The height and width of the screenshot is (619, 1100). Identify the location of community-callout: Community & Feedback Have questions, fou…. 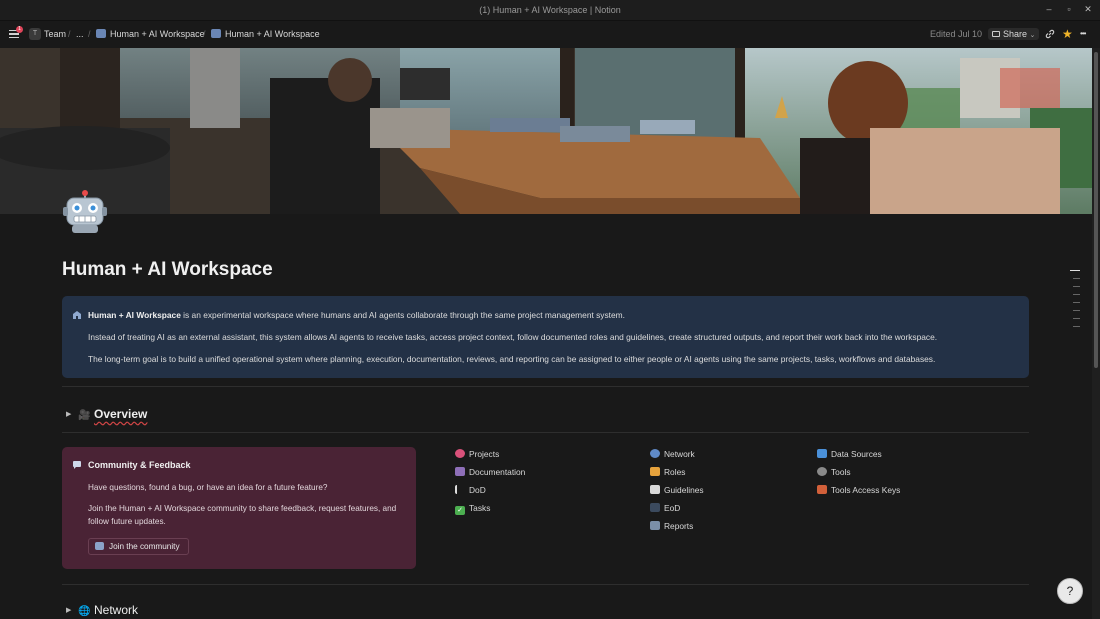
(239, 508).